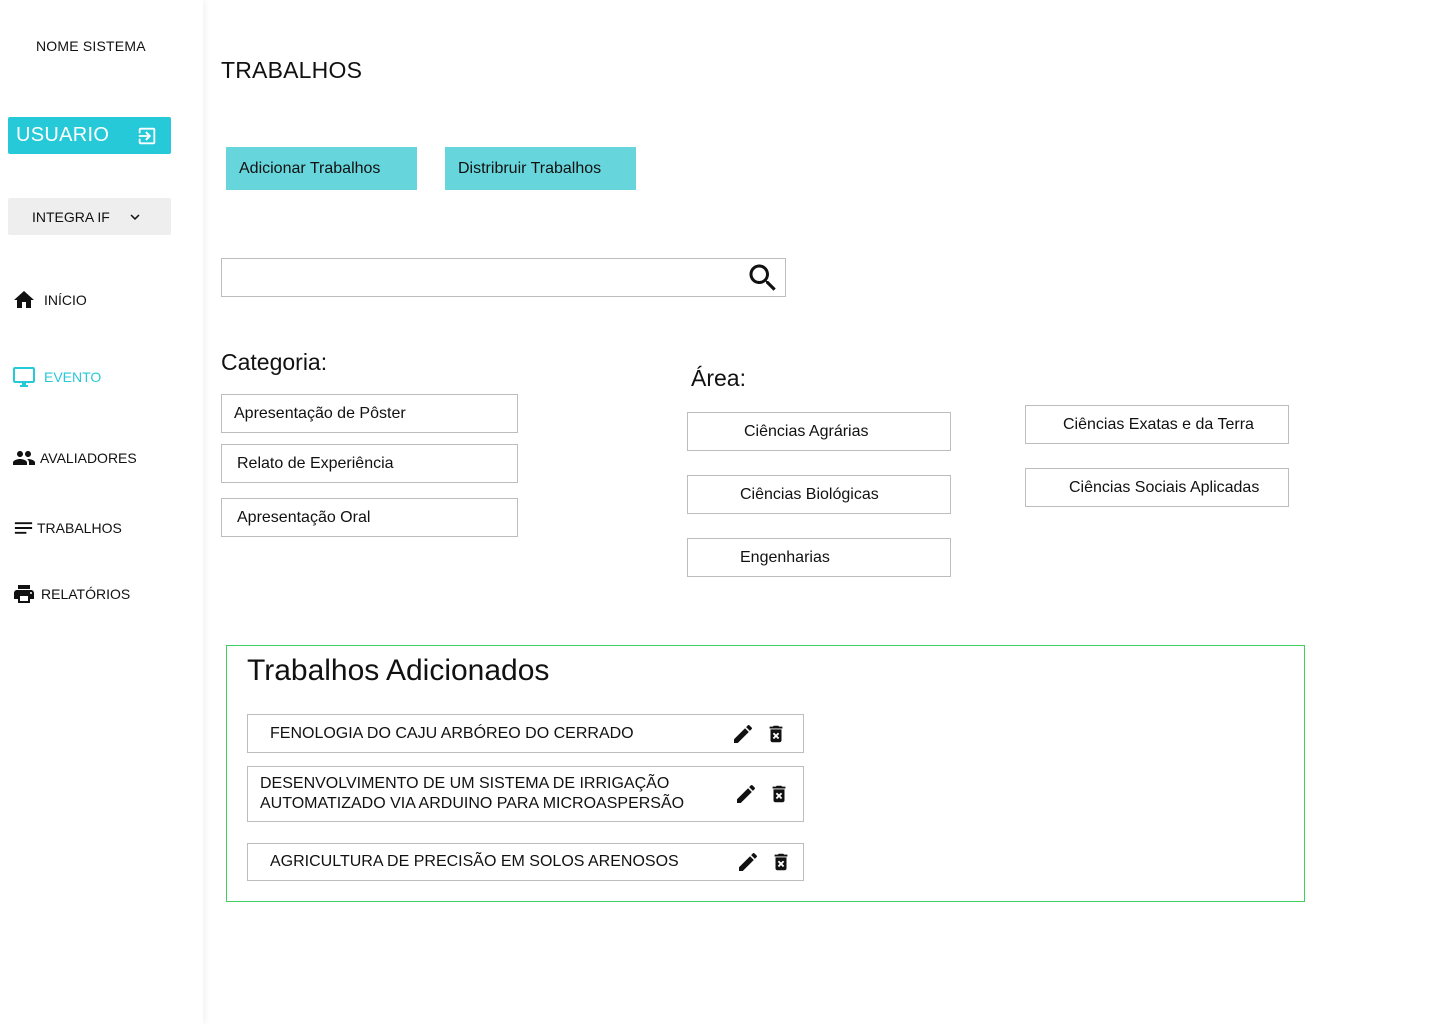 This screenshot has height=1024, width=1440. Describe the element at coordinates (274, 362) in the screenshot. I see `categoria-label: Categoria:` at that location.